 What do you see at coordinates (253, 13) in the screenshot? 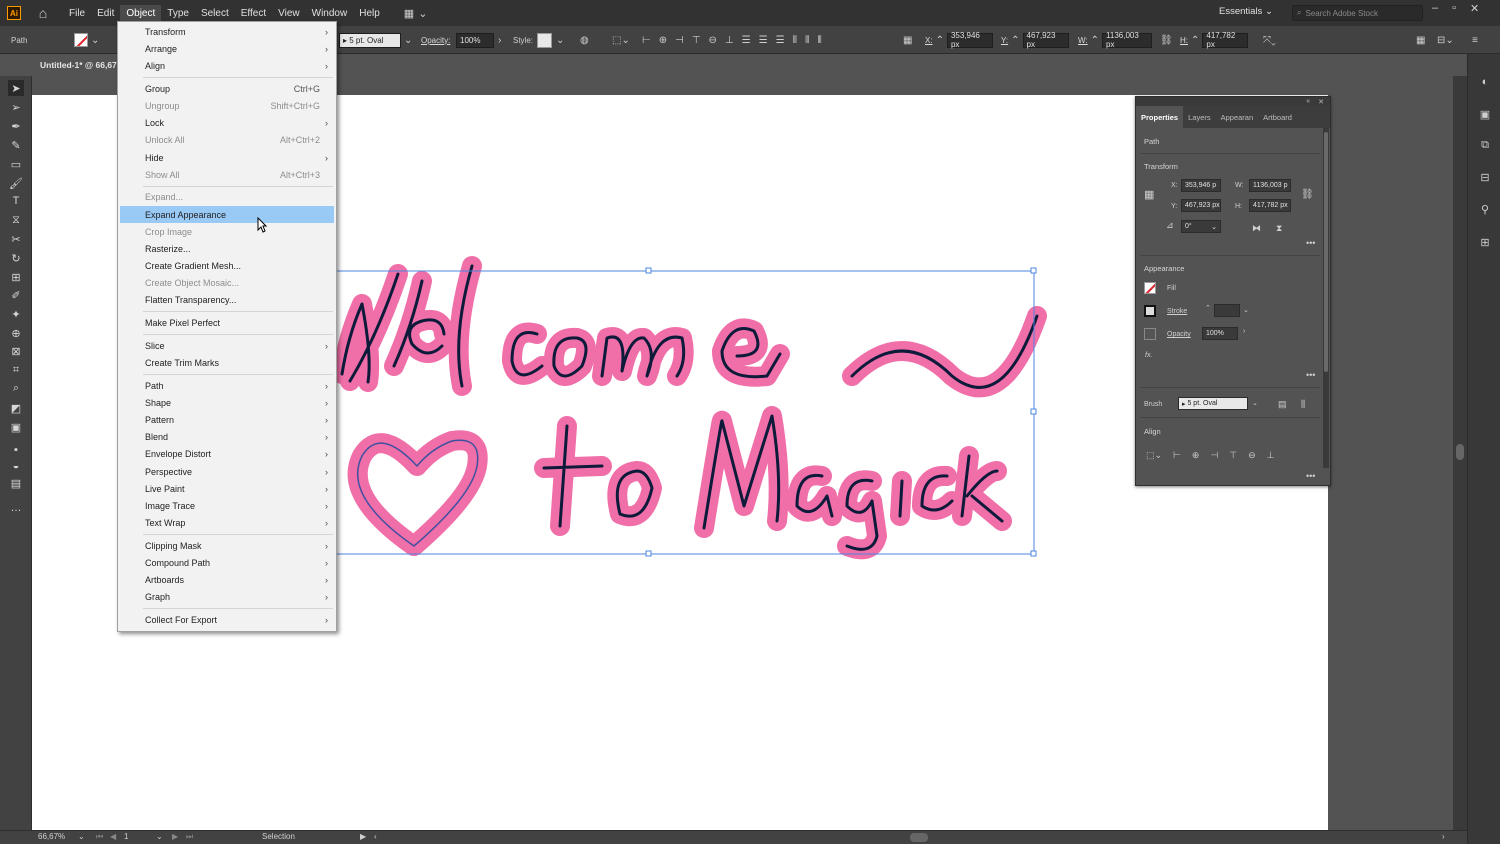
I see `menu-effect: Effect` at bounding box center [253, 13].